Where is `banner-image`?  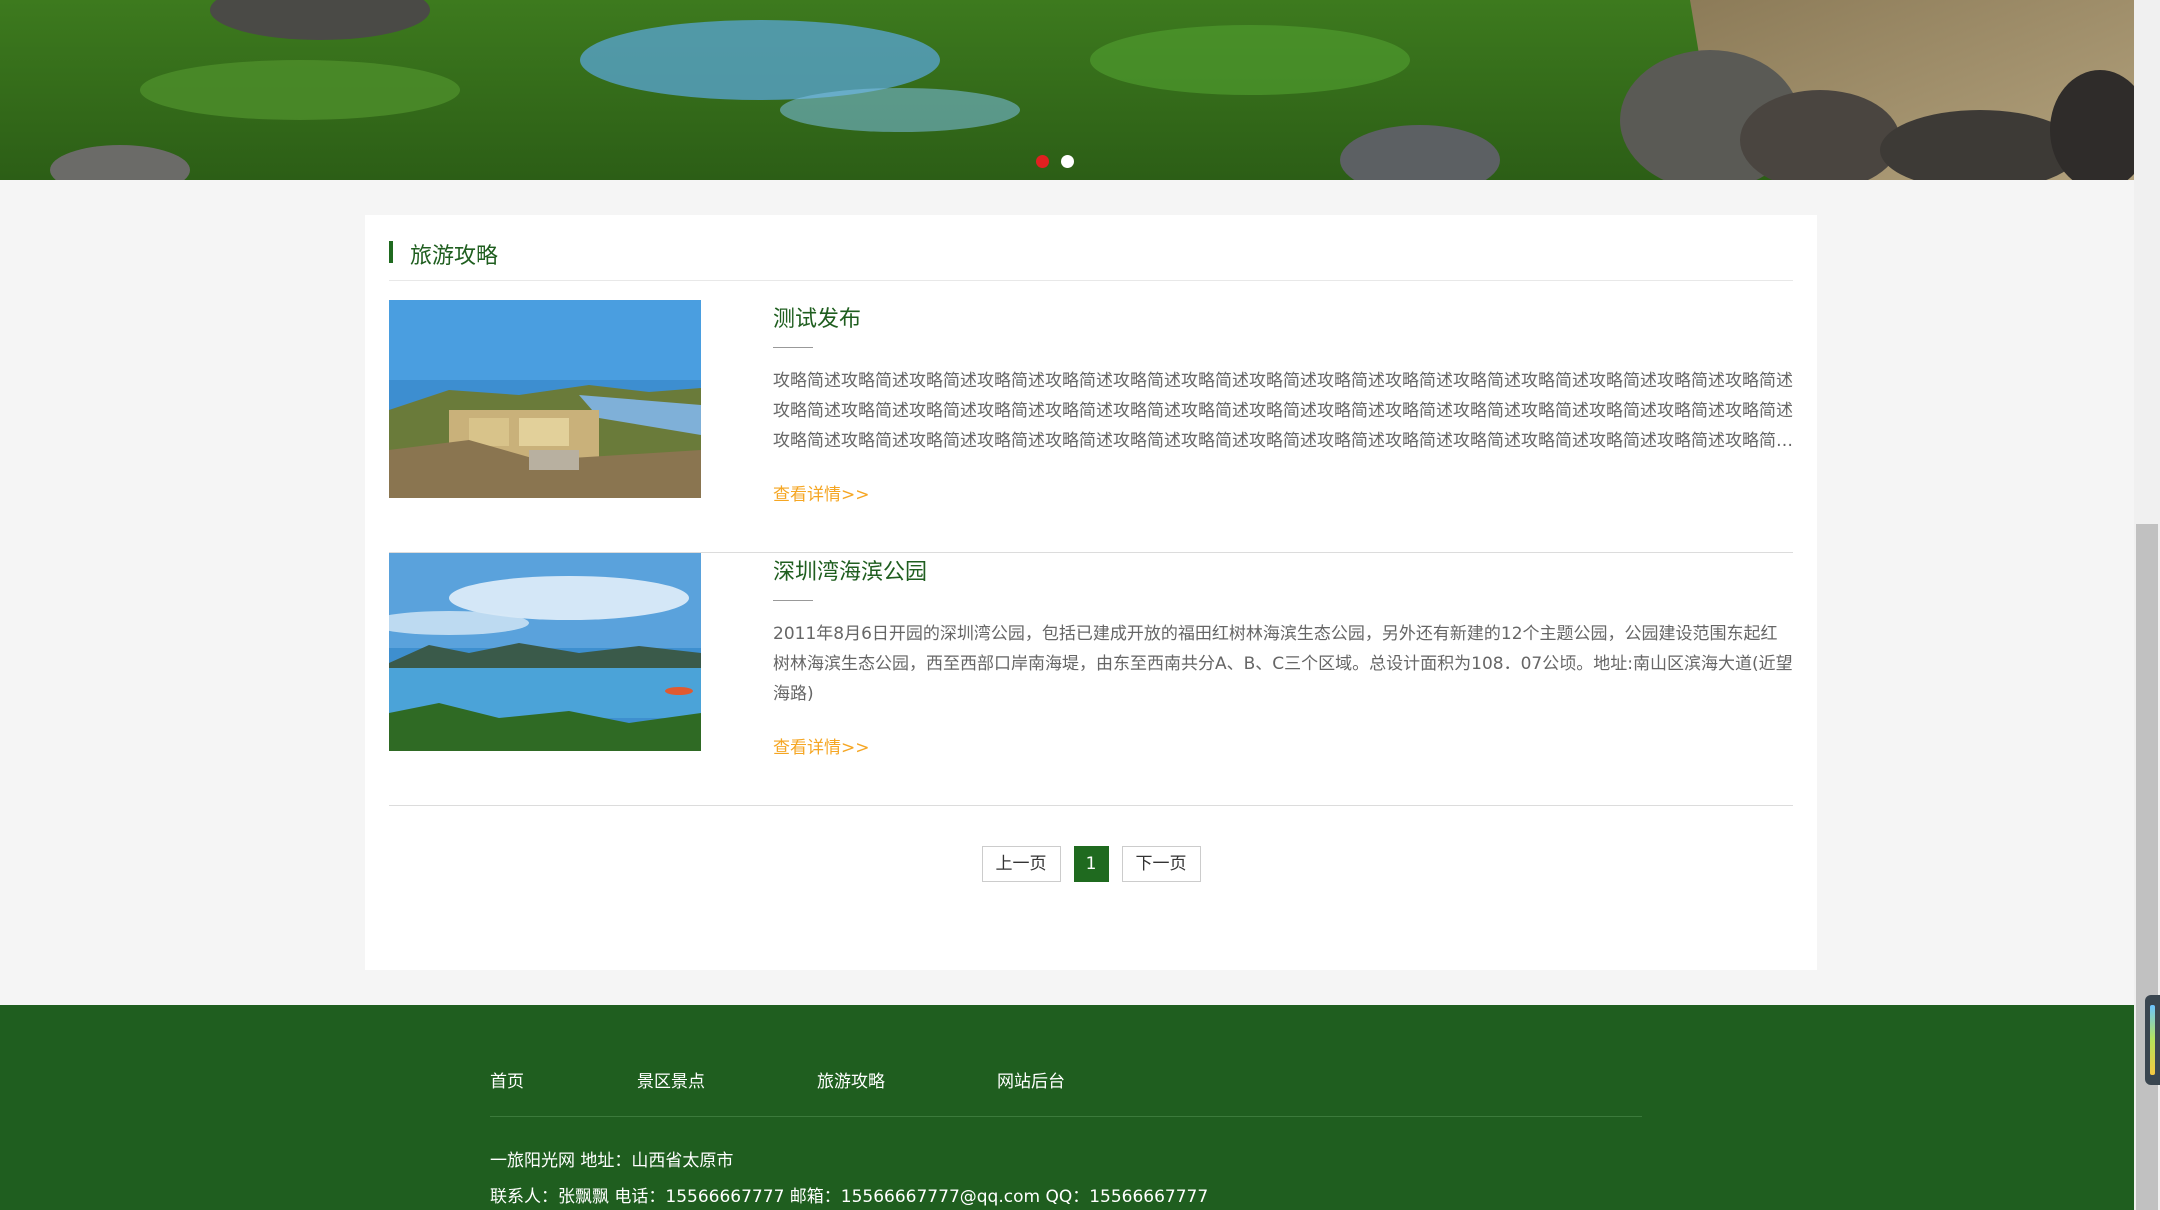
banner-image is located at coordinates (1067, 90).